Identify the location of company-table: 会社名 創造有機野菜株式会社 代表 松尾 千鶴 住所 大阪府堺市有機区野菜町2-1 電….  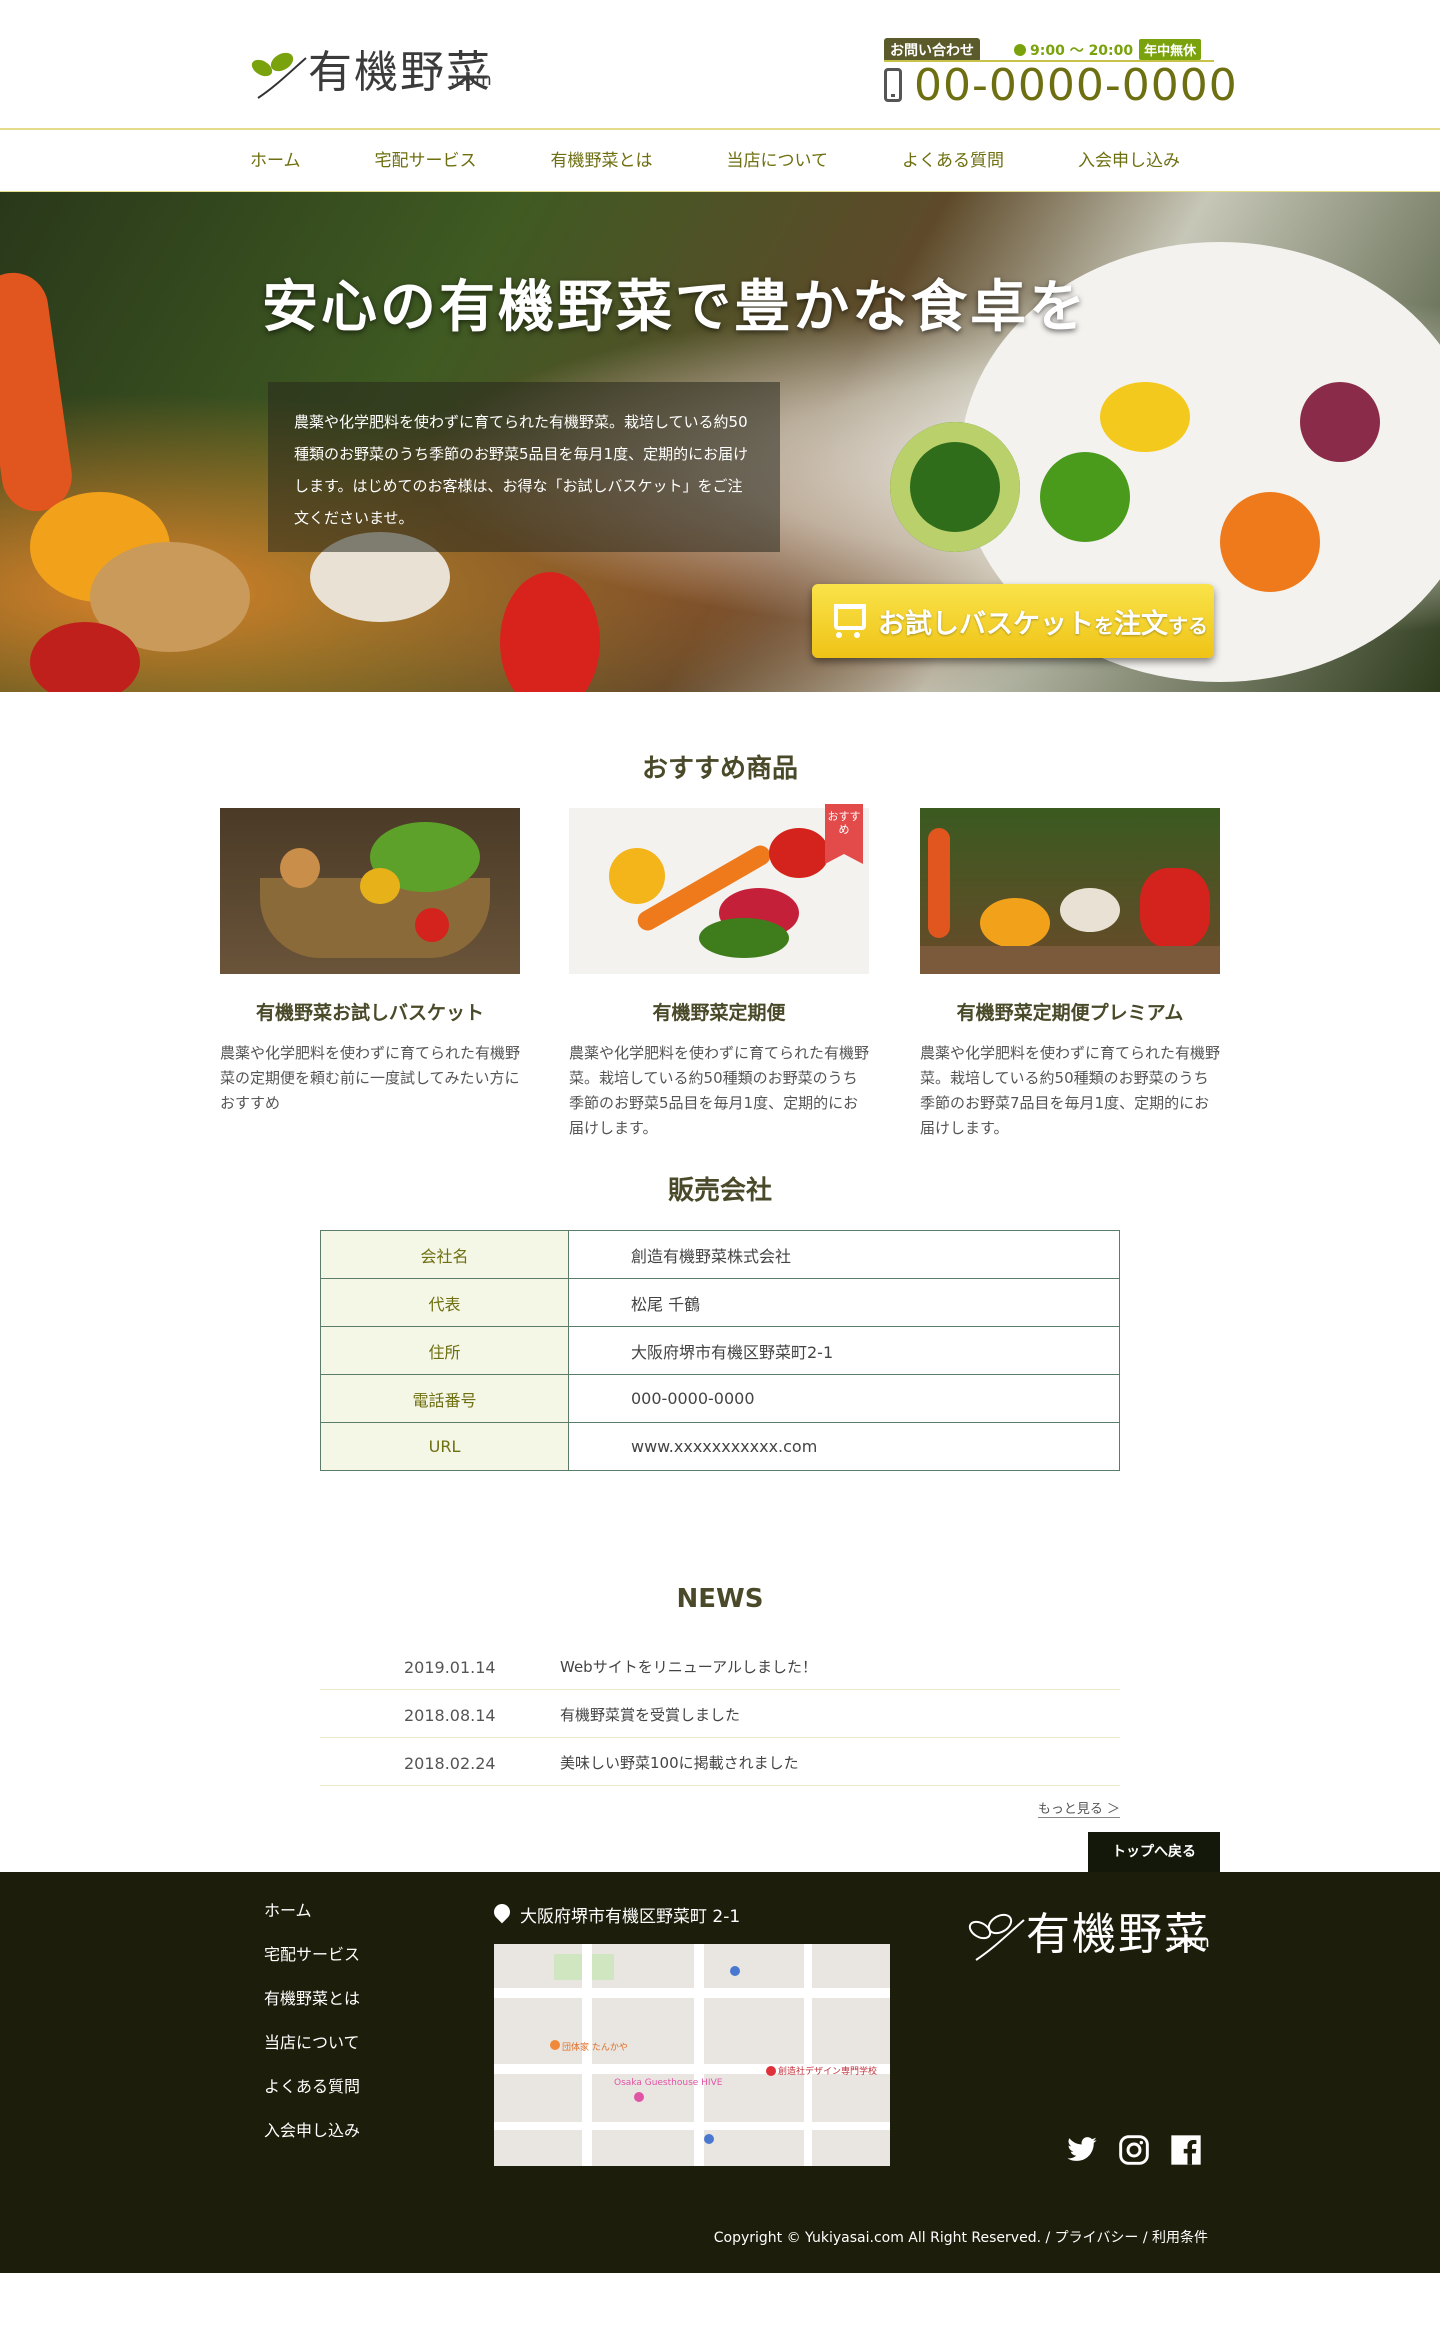
(720, 1350).